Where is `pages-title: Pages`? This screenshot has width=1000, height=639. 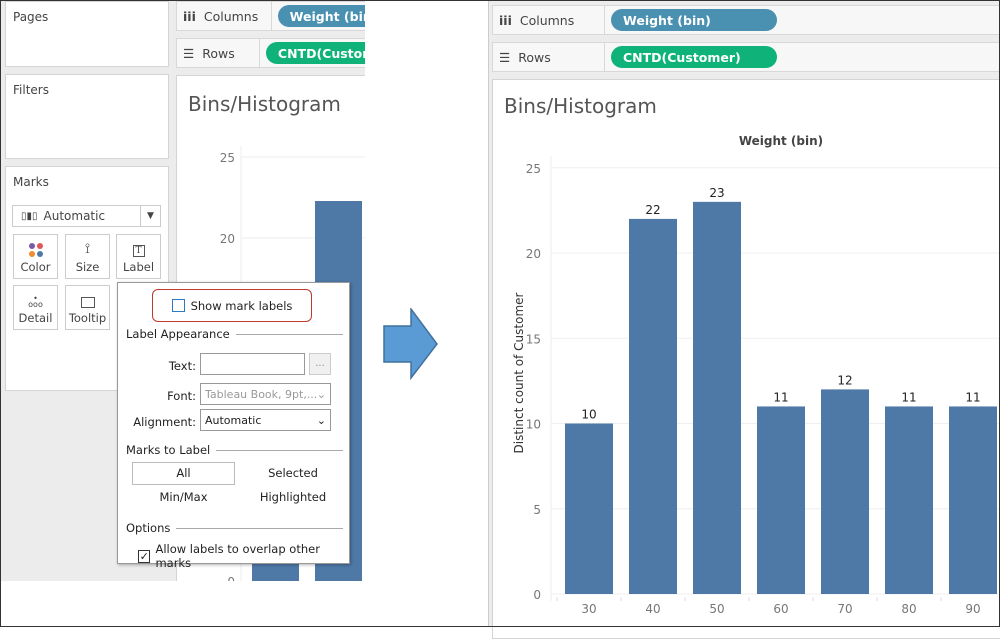 pages-title: Pages is located at coordinates (31, 17).